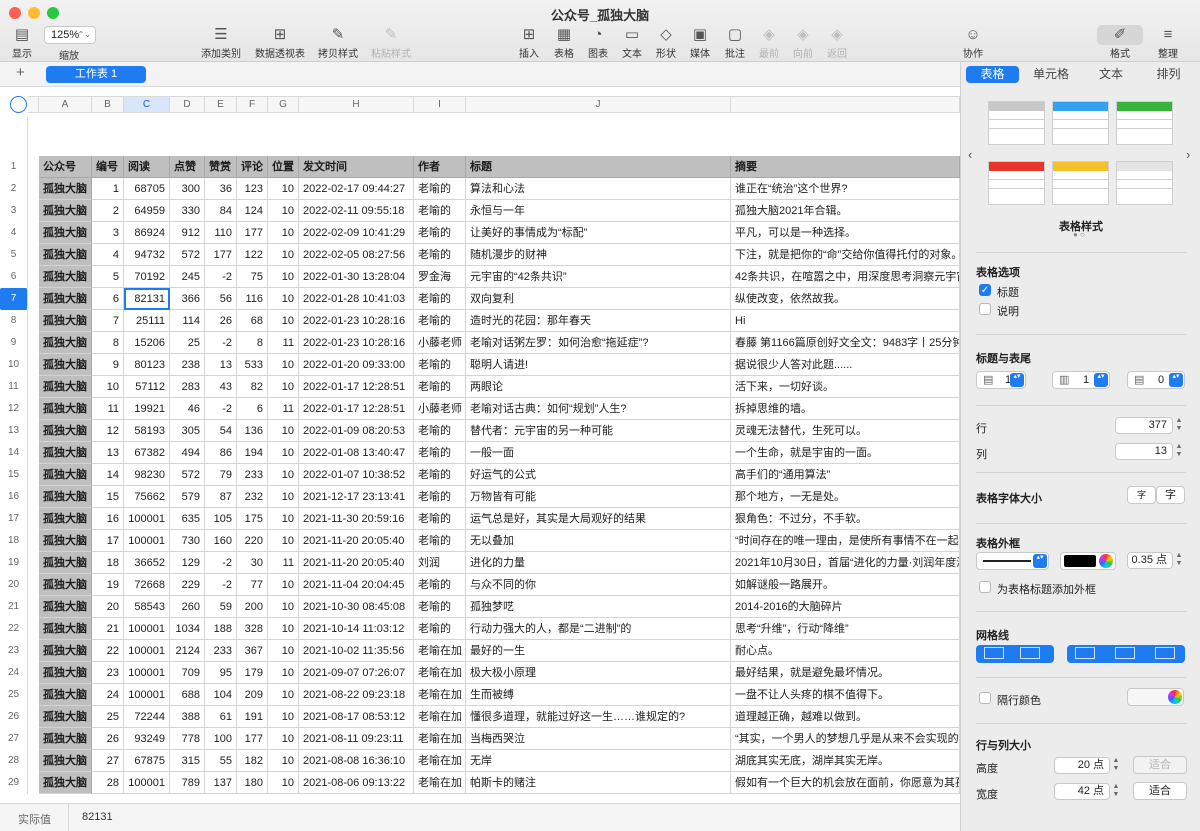 This screenshot has width=1200, height=831. What do you see at coordinates (283, 343) in the screenshot?
I see `table-cell: 11` at bounding box center [283, 343].